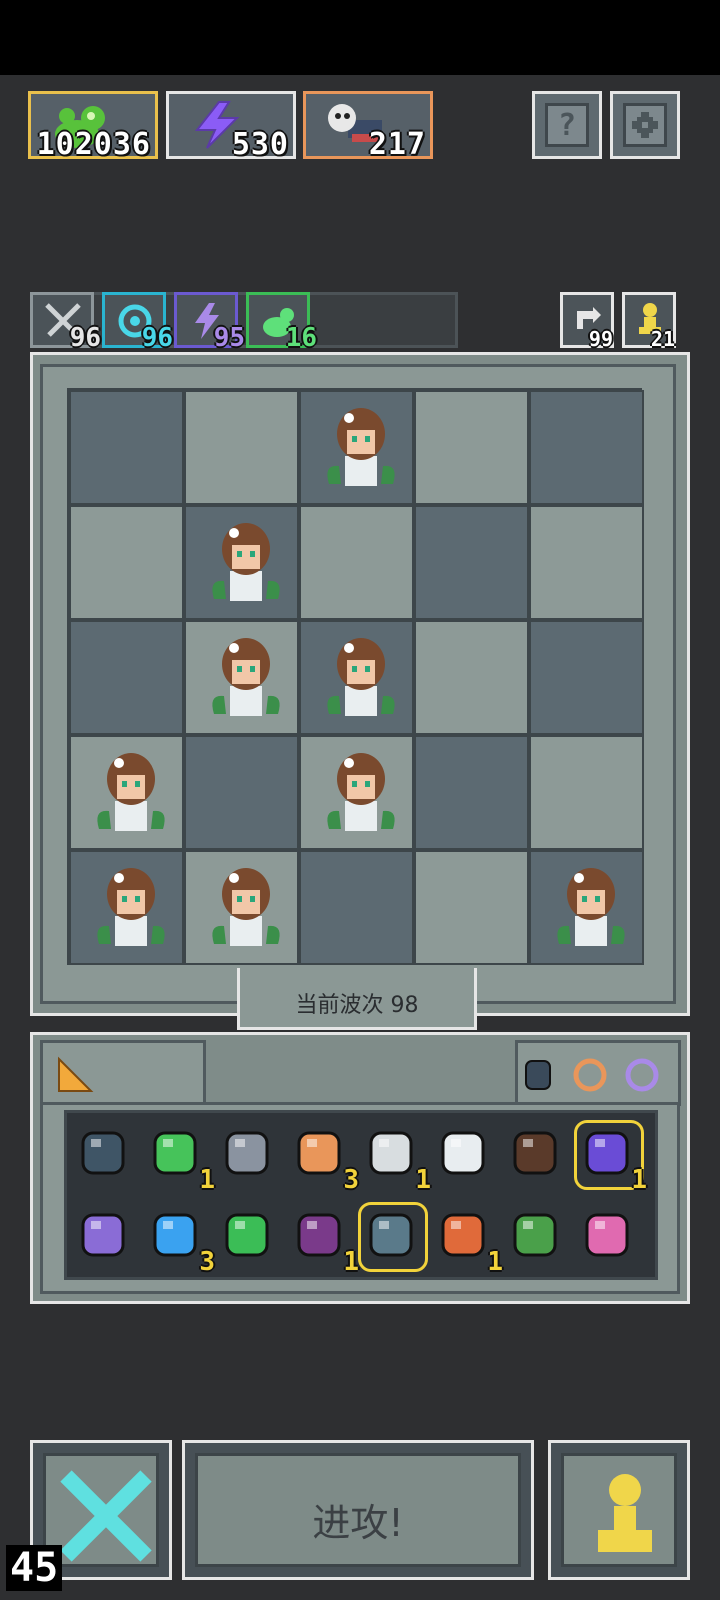 This screenshot has width=720, height=1600. Describe the element at coordinates (231, 126) in the screenshot. I see `resource-energy: 530` at that location.